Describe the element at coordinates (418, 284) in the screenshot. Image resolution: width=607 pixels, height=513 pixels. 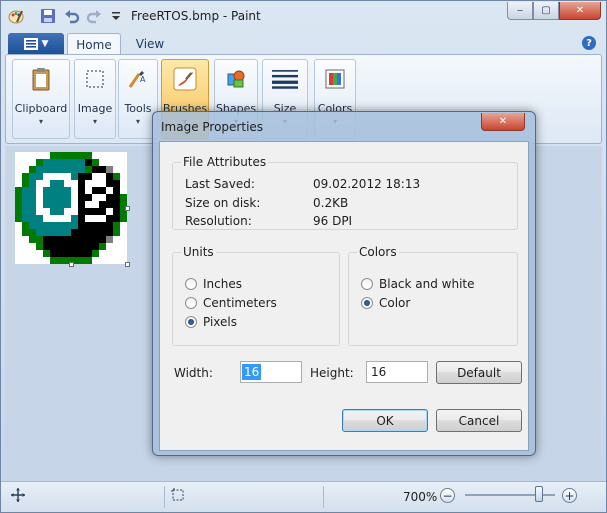
I see `colors-bw-radio: Black and white` at that location.